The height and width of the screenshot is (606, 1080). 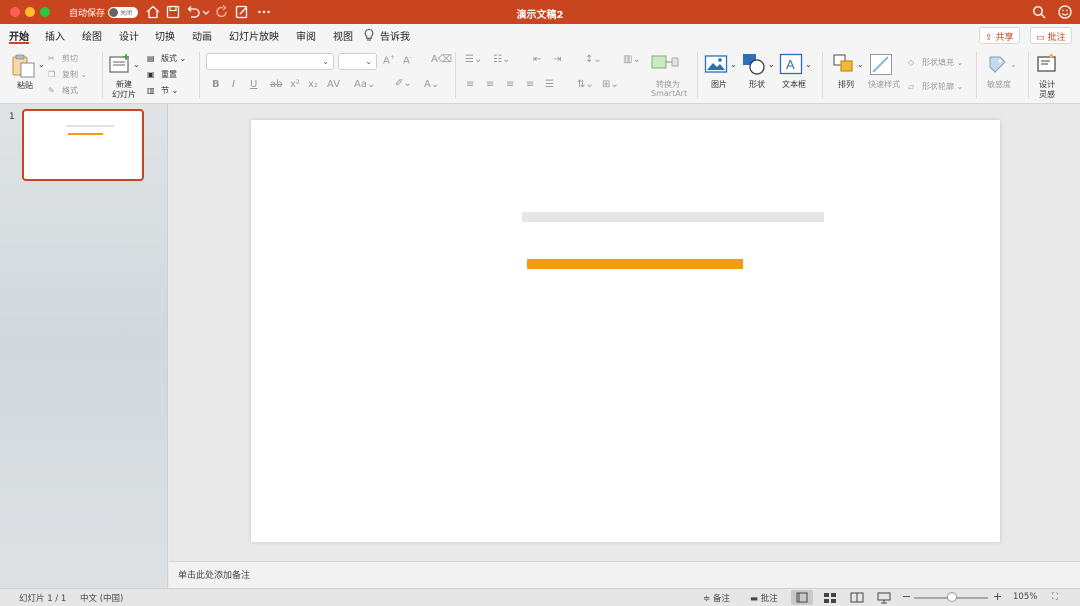 I want to click on undo-dropdown-icon, so click(x=206, y=12).